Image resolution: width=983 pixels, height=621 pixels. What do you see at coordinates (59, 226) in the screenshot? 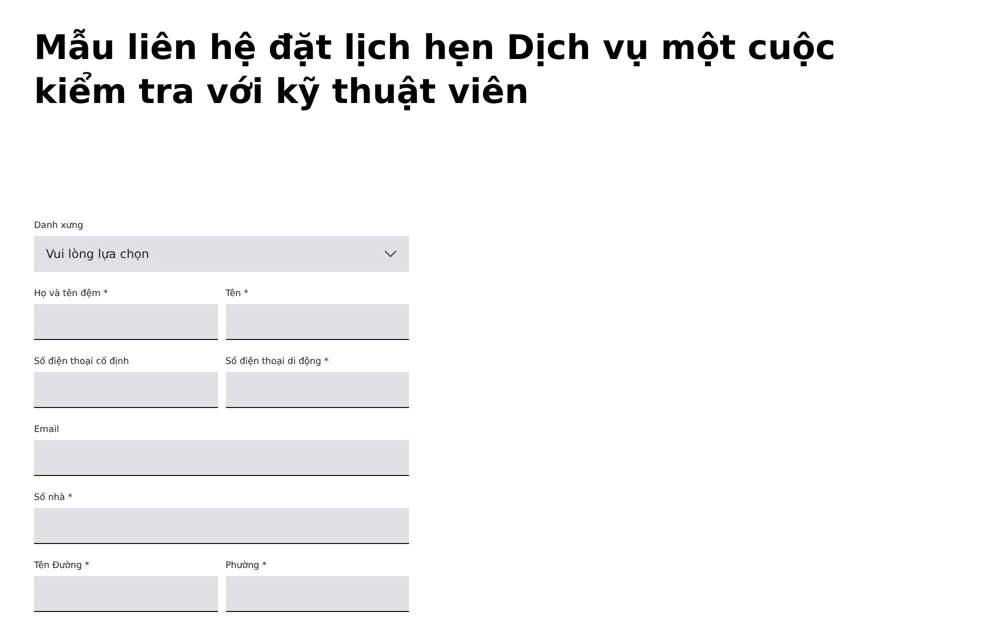
I see `field-label: Danh xưng` at bounding box center [59, 226].